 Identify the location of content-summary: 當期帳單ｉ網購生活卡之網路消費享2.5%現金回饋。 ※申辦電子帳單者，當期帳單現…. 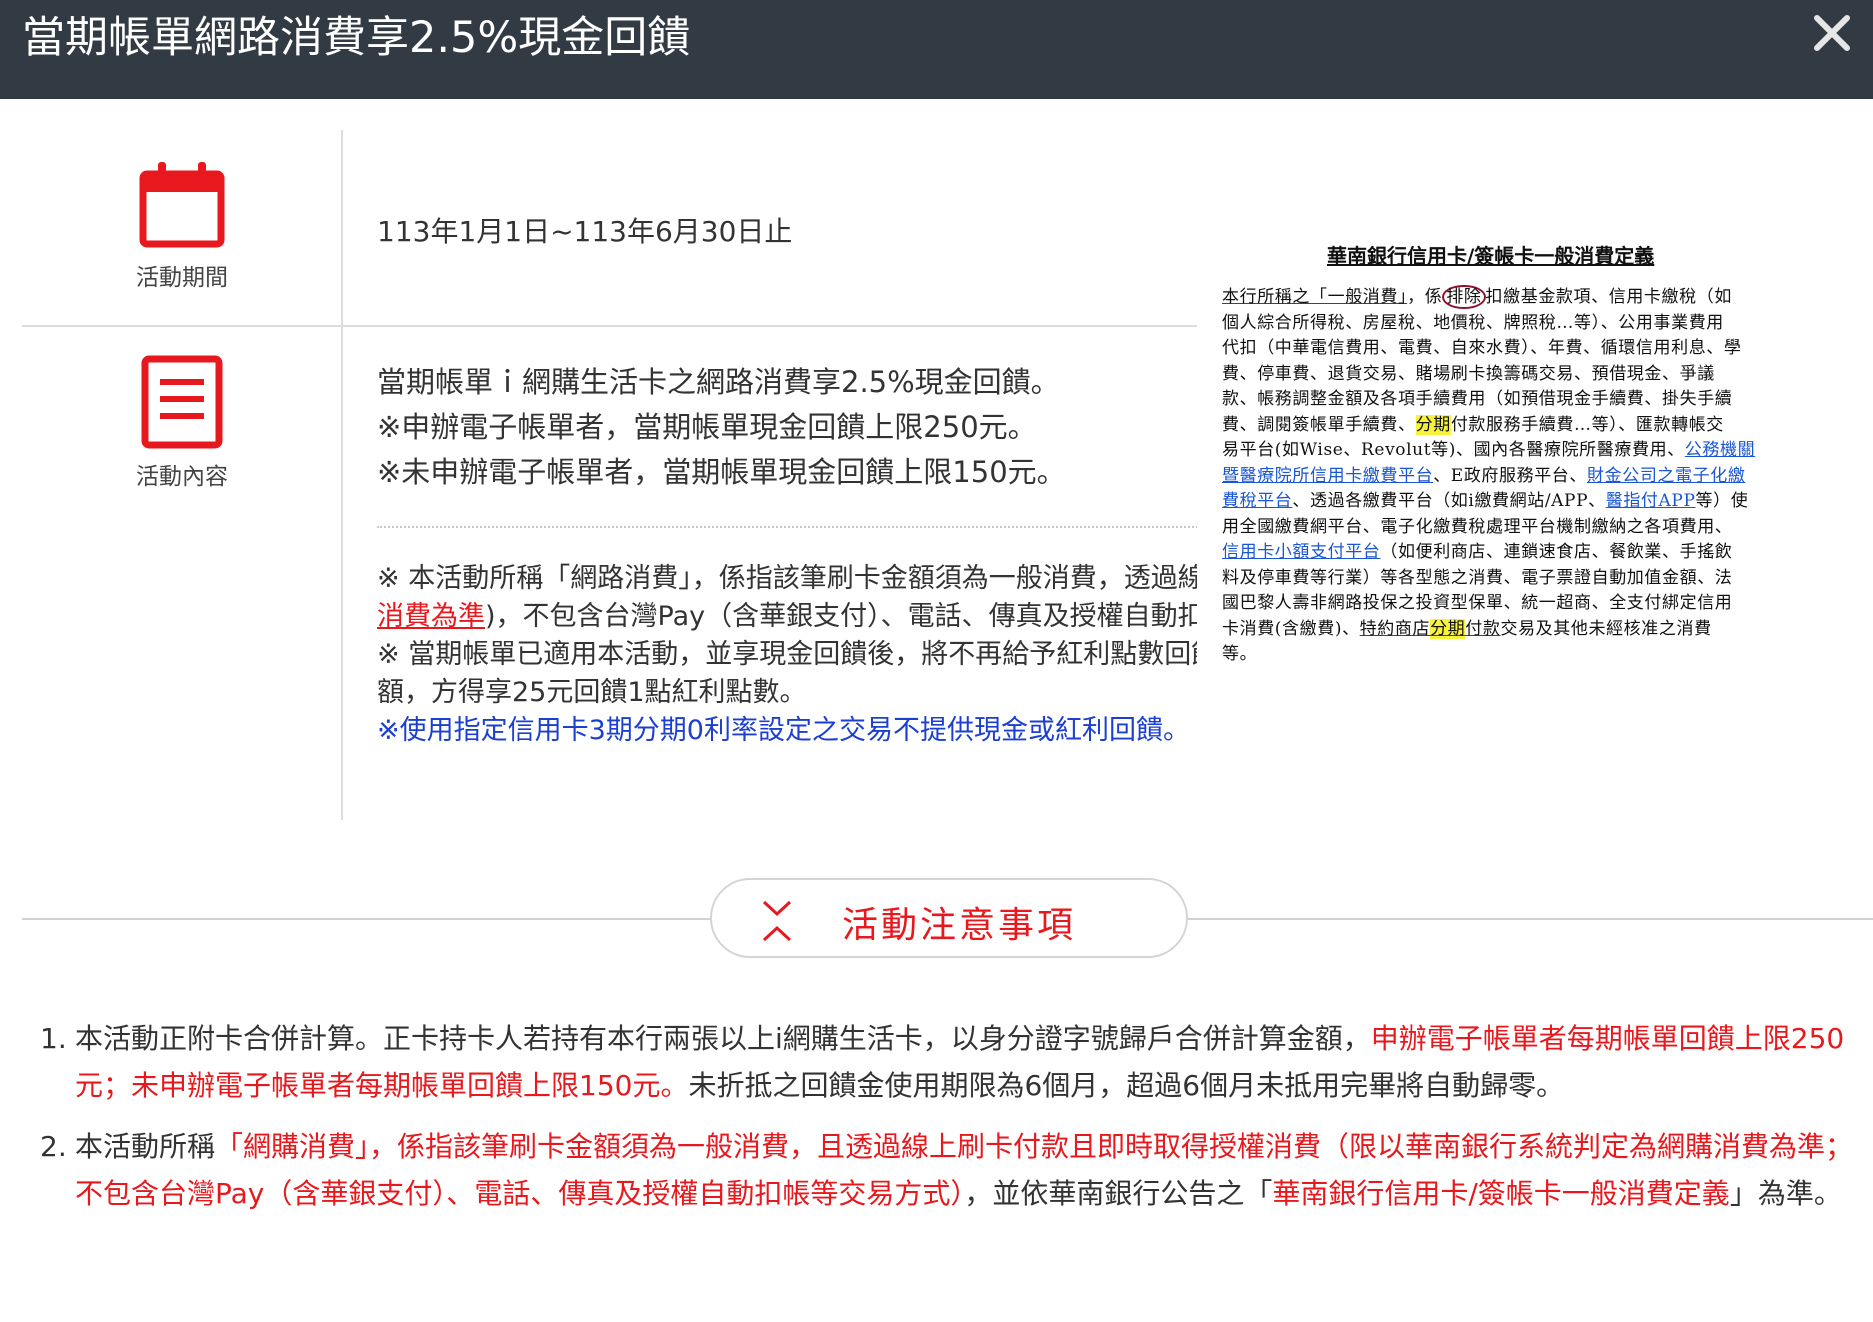
(721, 427).